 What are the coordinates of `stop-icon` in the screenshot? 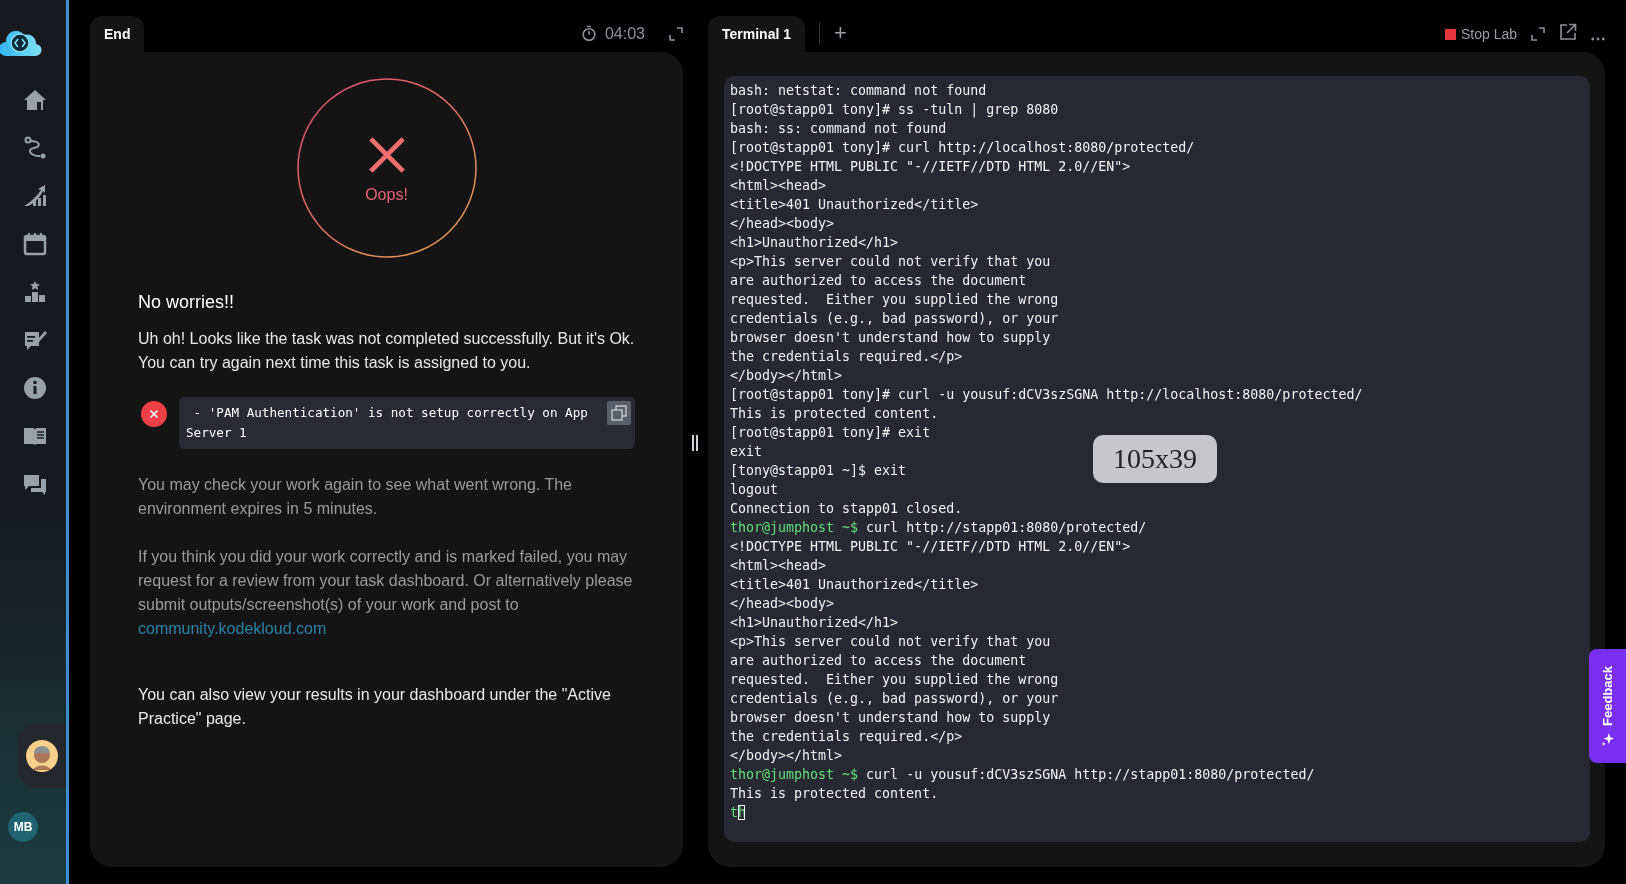 It's located at (1450, 34).